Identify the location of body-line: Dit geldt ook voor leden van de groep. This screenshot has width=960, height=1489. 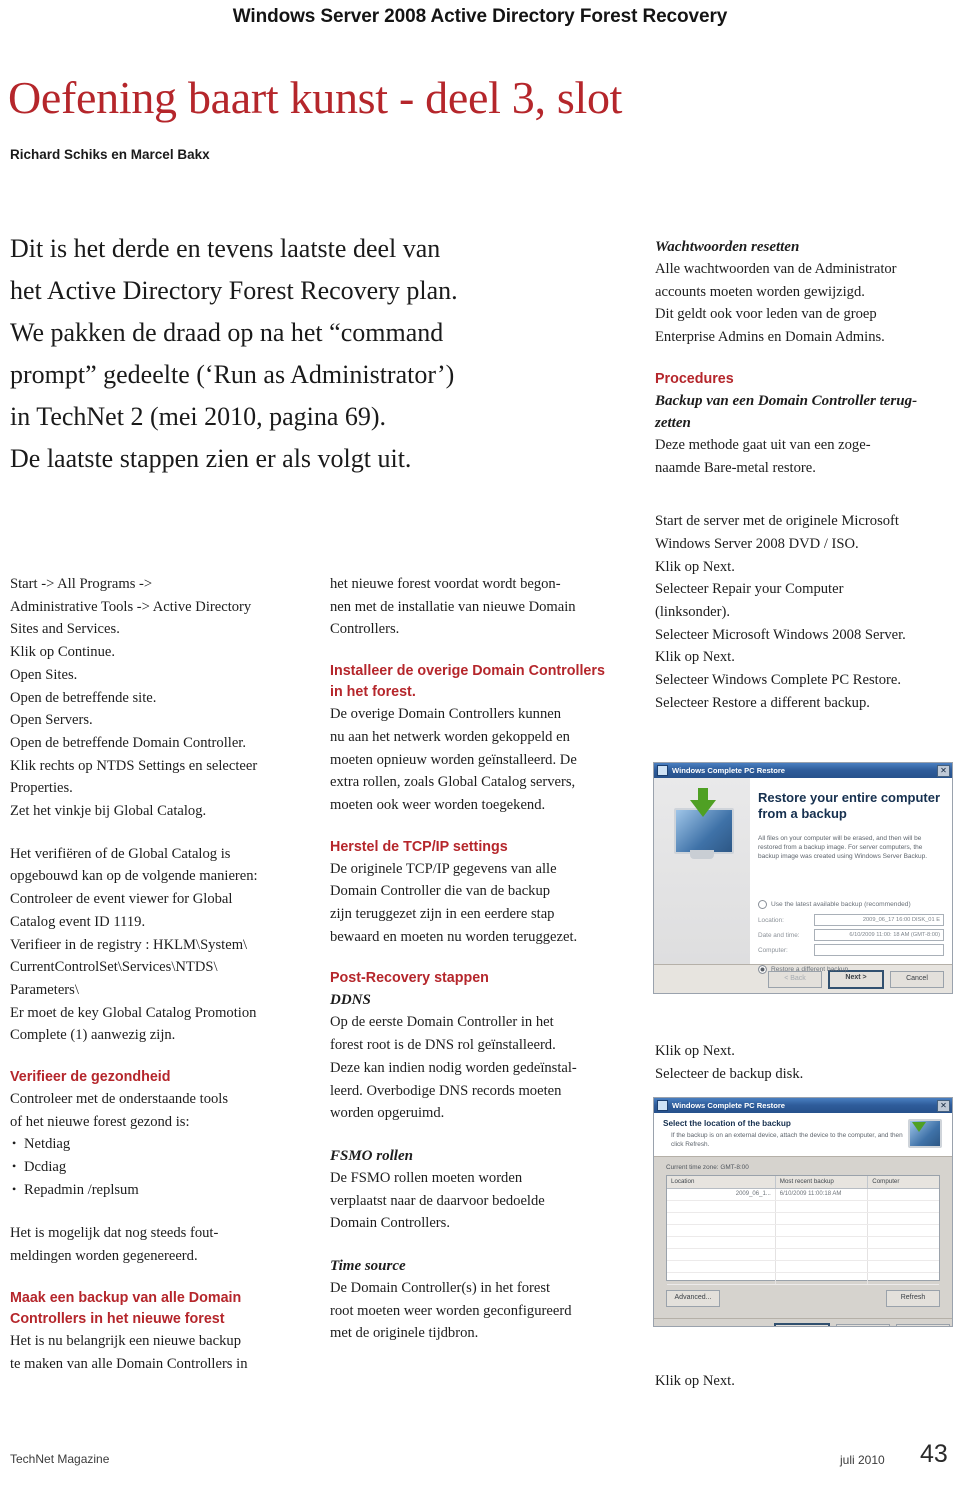
(766, 314).